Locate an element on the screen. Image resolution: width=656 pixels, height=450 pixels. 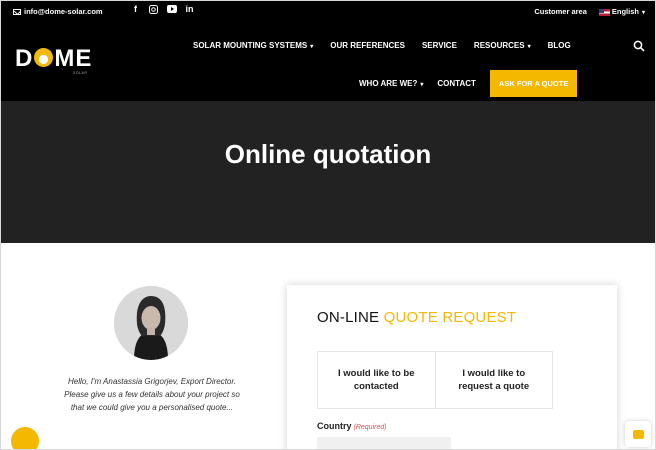
search-icon is located at coordinates (639, 46).